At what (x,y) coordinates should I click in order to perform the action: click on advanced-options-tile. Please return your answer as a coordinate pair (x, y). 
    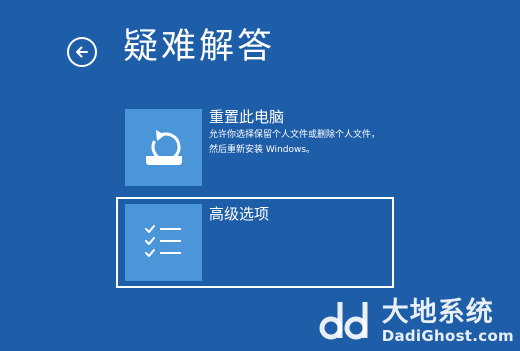
    Looking at the image, I should click on (163, 242).